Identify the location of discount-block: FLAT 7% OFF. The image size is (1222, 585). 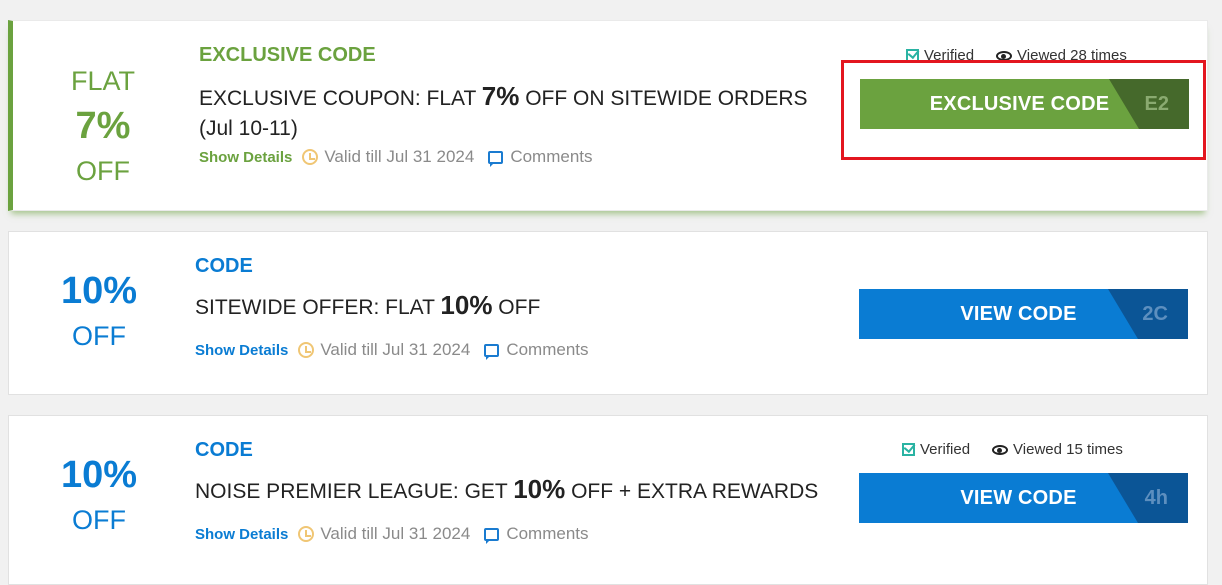
(103, 126).